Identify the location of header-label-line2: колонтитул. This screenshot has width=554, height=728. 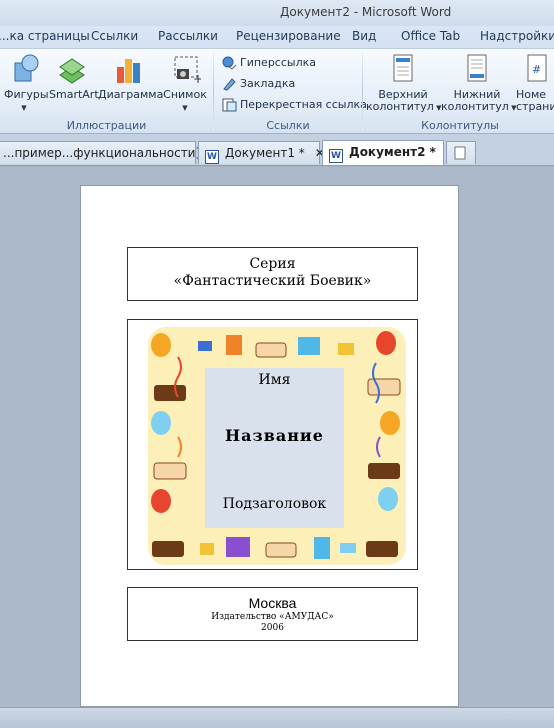
(400, 106).